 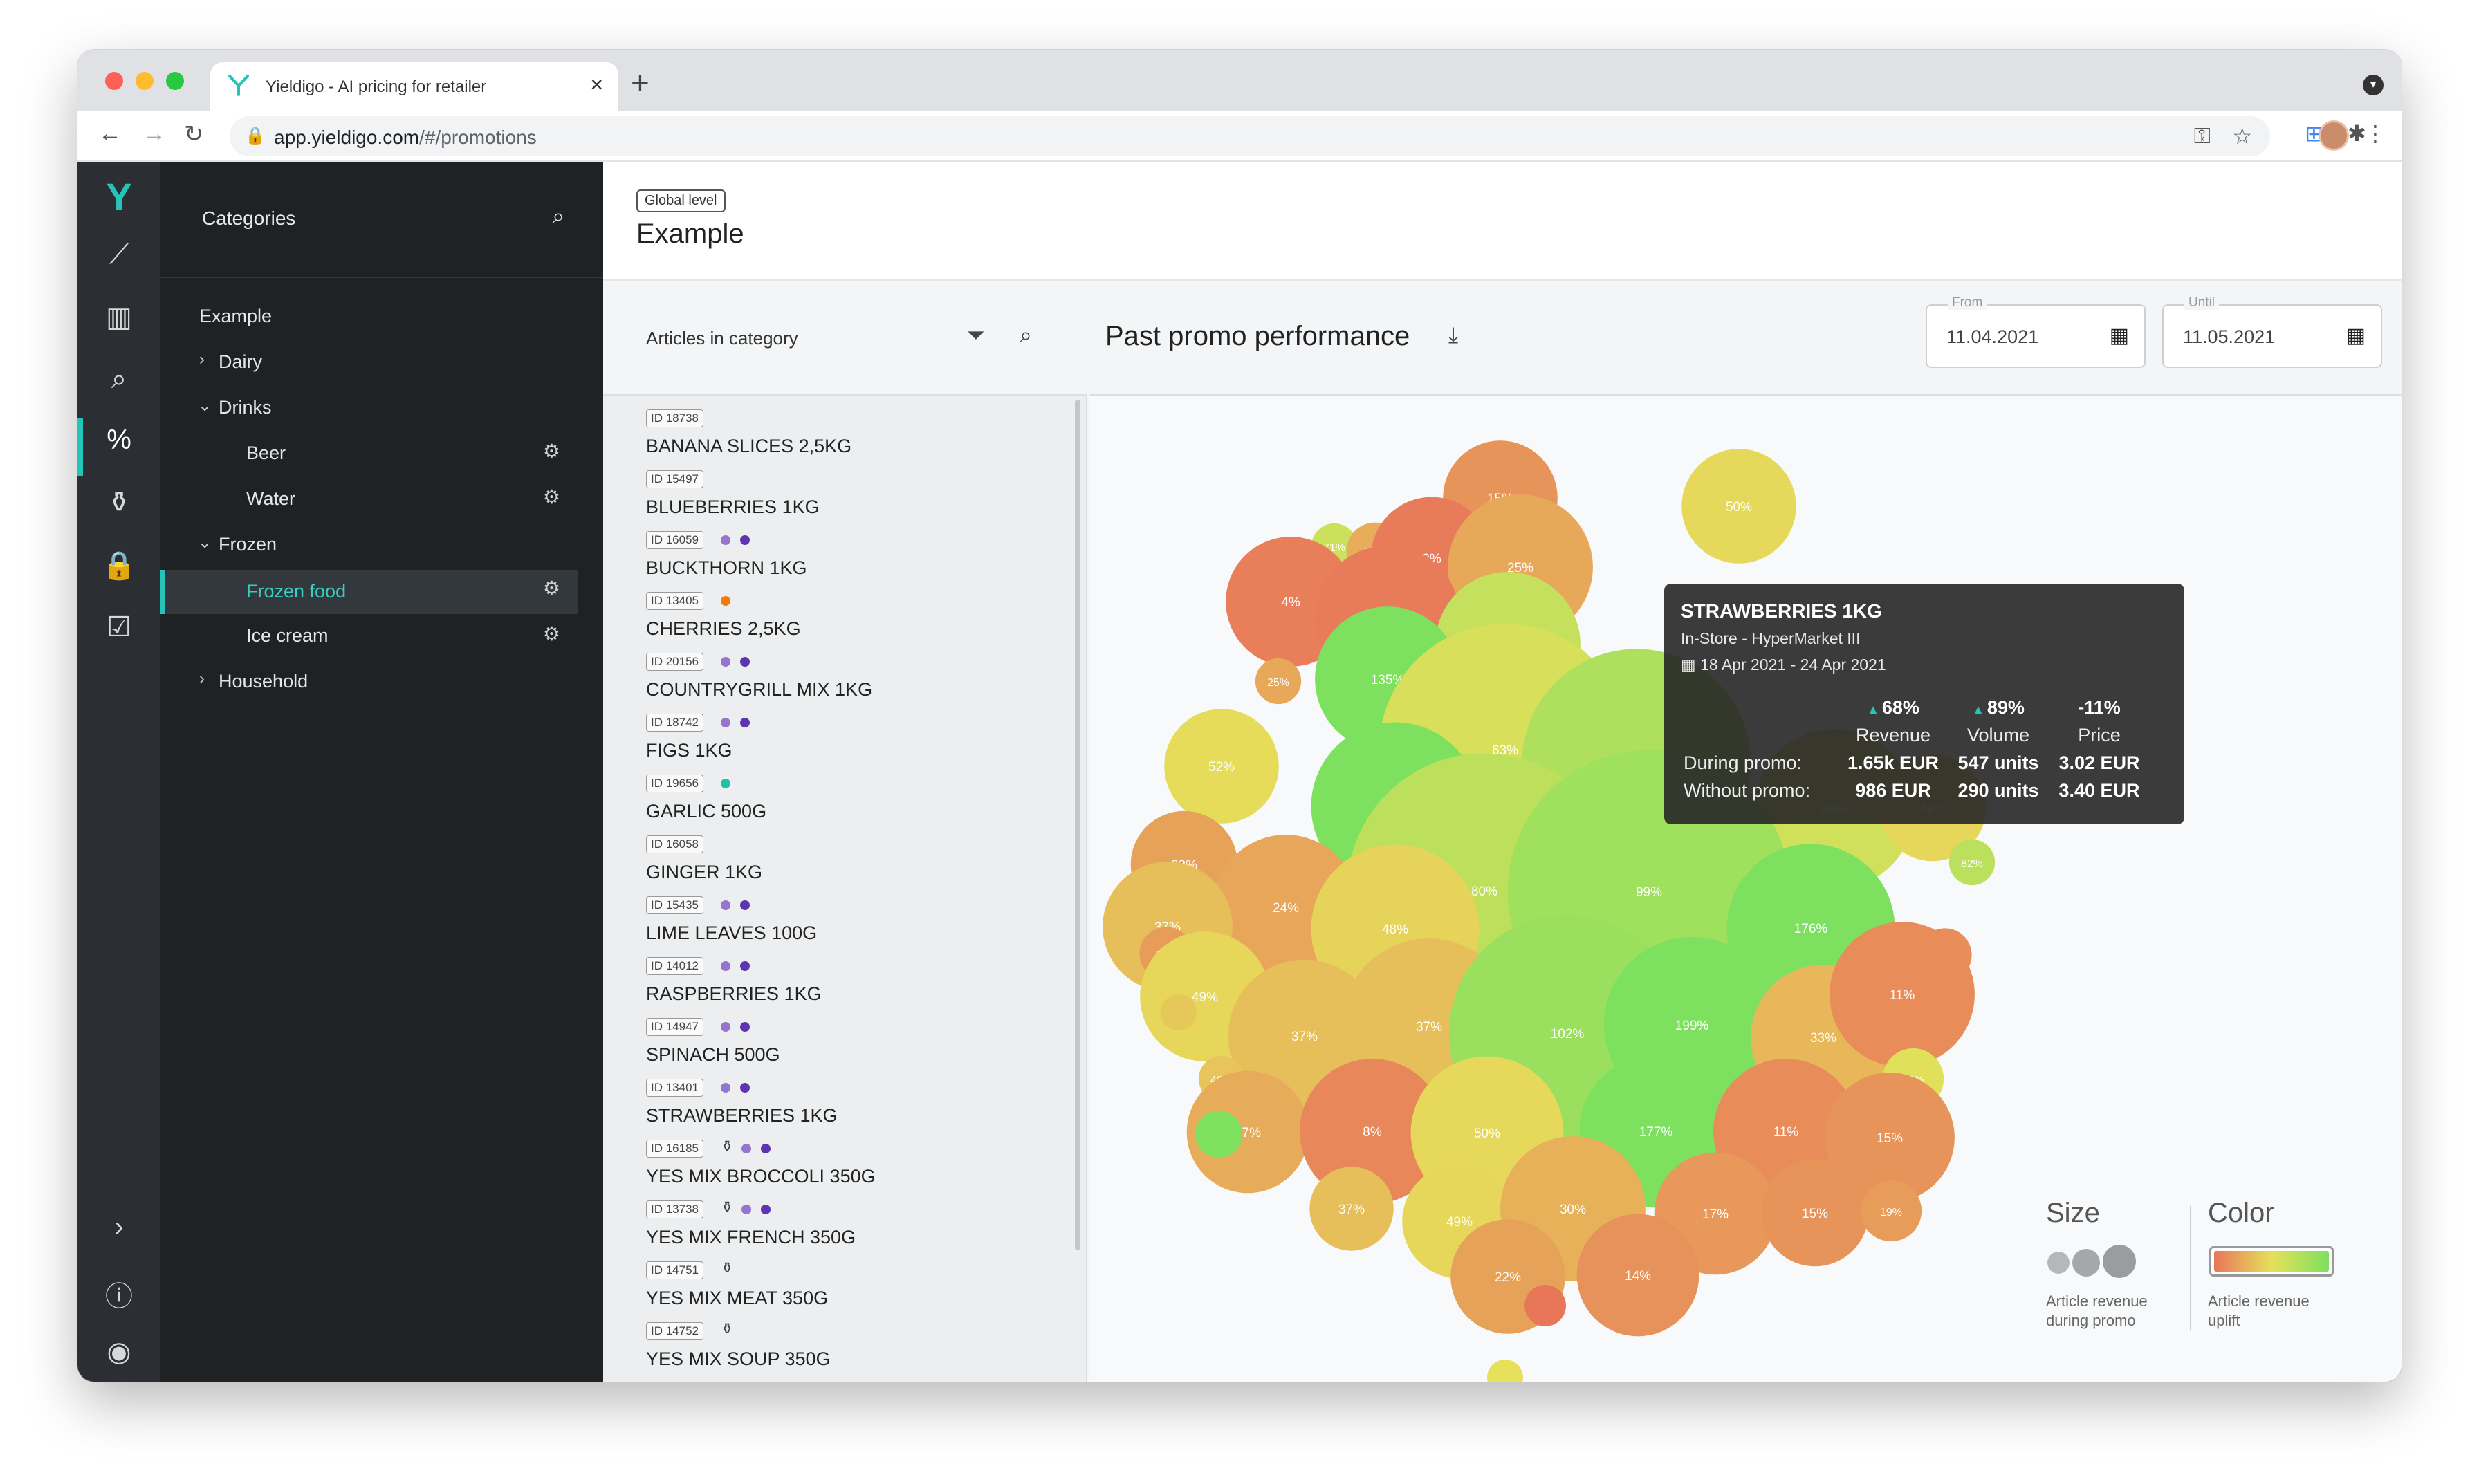 I want to click on categories-header: Categories ⌕, so click(x=382, y=220).